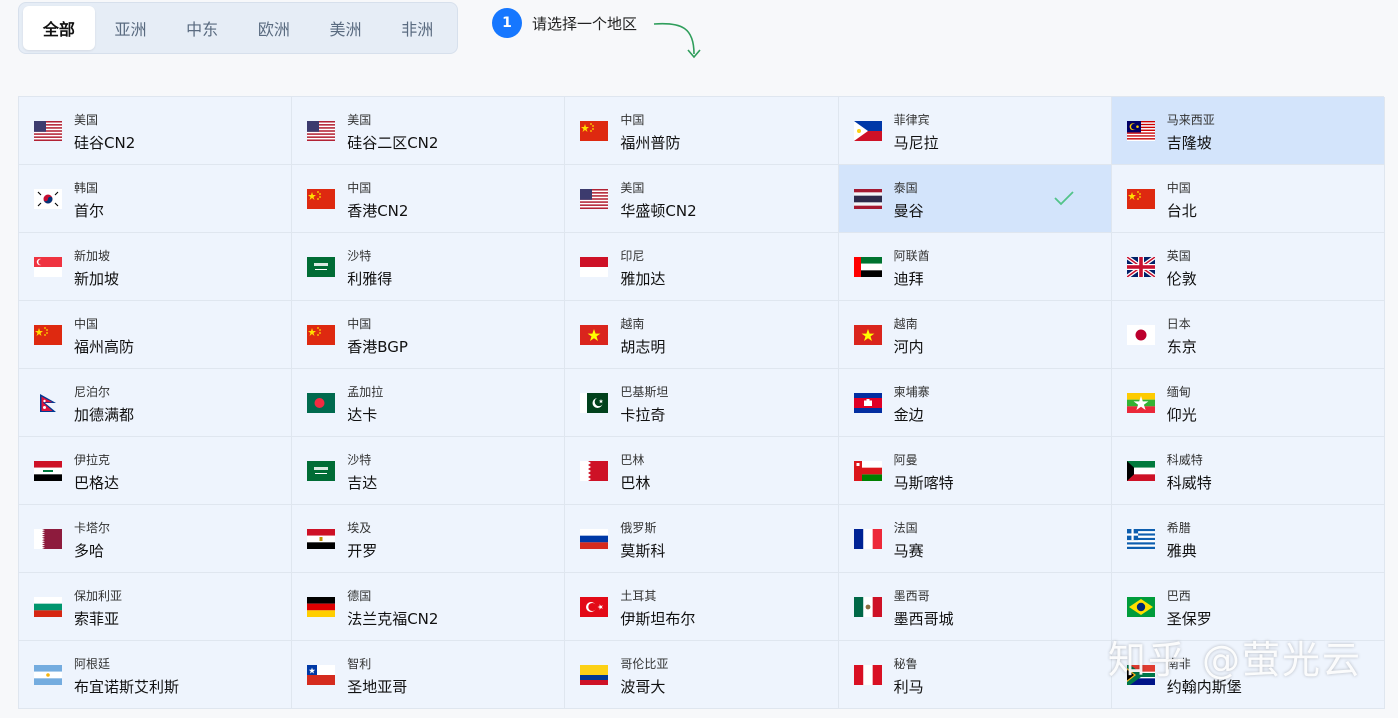 Image resolution: width=1398 pixels, height=718 pixels. What do you see at coordinates (905, 528) in the screenshot?
I see `region-country: 法国` at bounding box center [905, 528].